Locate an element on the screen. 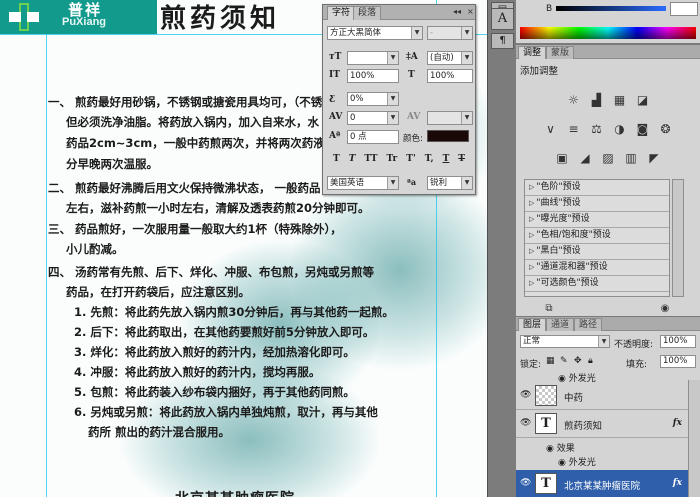  vibrance-icon: ∨ is located at coordinates (551, 129).